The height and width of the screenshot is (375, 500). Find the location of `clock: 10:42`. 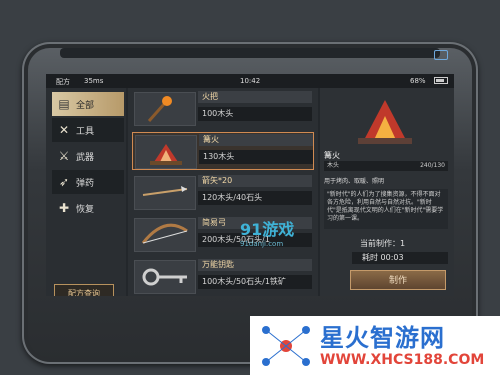

clock: 10:42 is located at coordinates (250, 81).